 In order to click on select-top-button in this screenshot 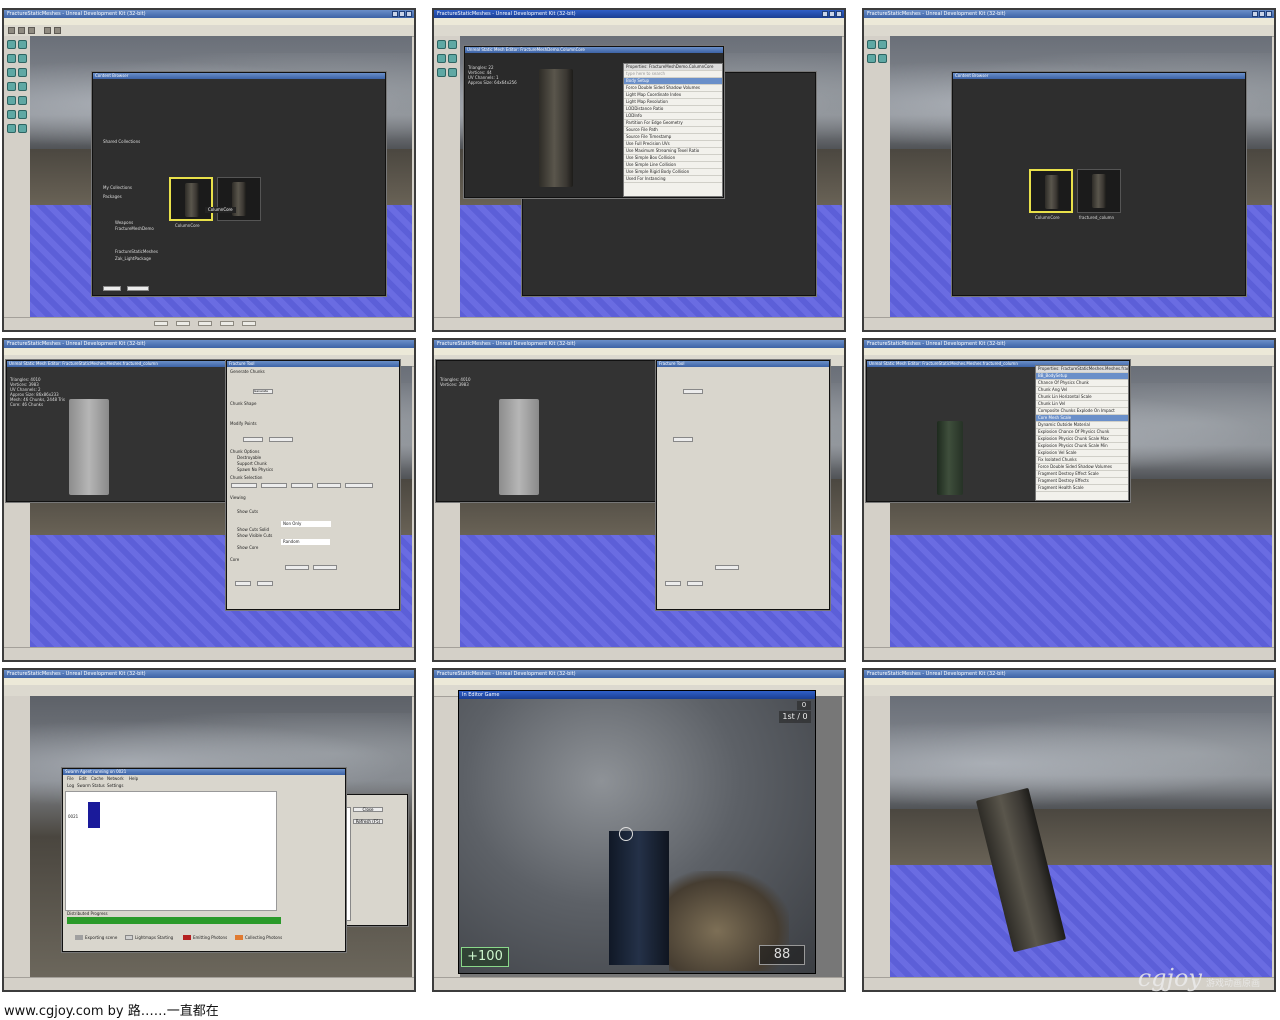, I will do `click(302, 485)`.